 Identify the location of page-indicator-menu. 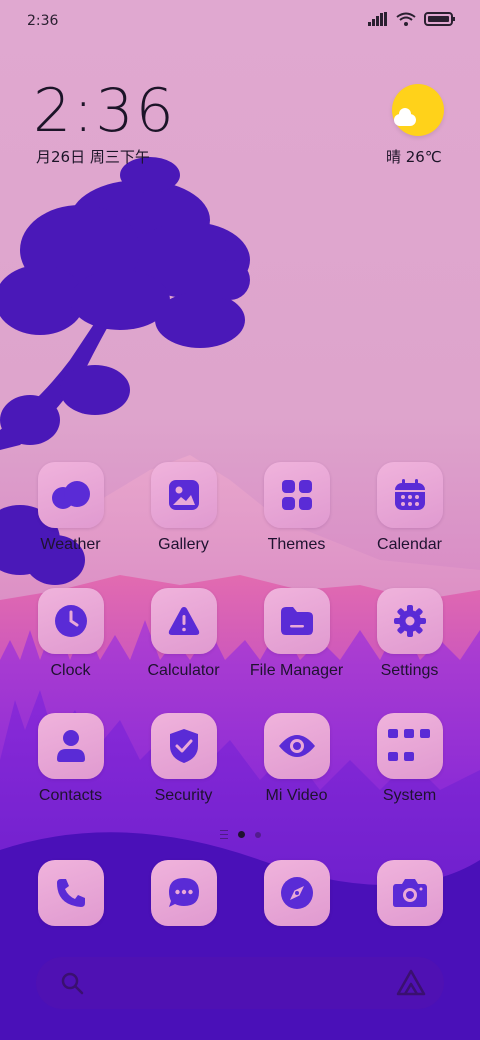
(223, 834).